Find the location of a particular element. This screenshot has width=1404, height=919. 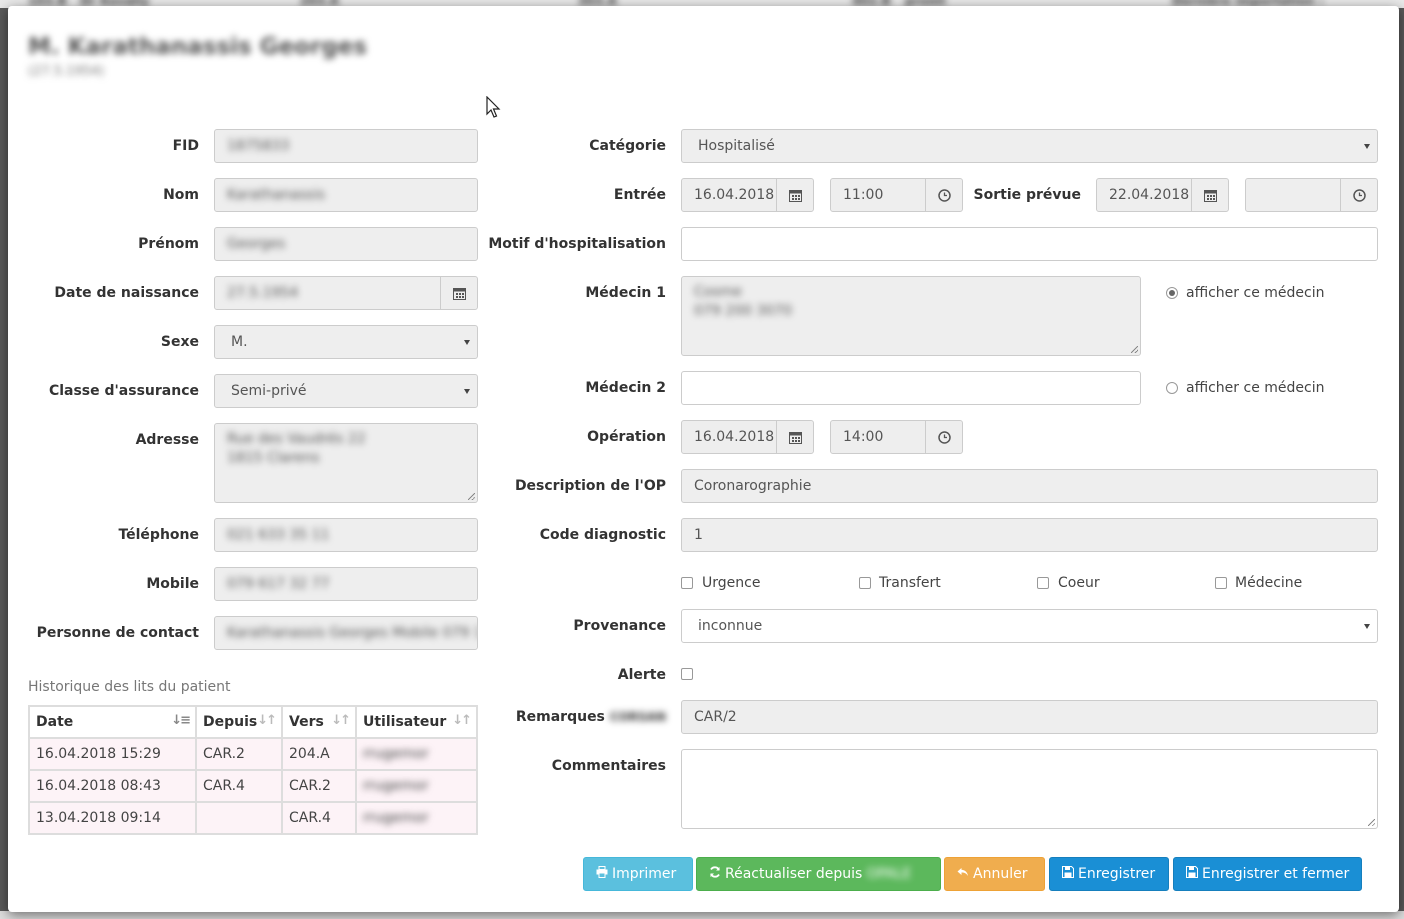

save-button: Enregistrer is located at coordinates (1109, 874).